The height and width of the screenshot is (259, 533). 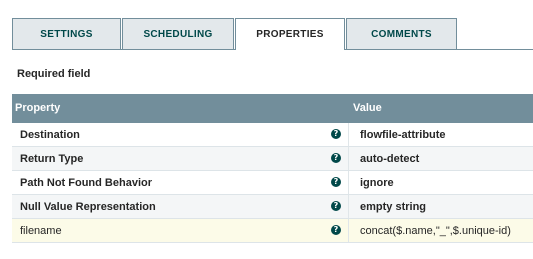 What do you see at coordinates (401, 33) in the screenshot?
I see `tab-comments: COMMENTS` at bounding box center [401, 33].